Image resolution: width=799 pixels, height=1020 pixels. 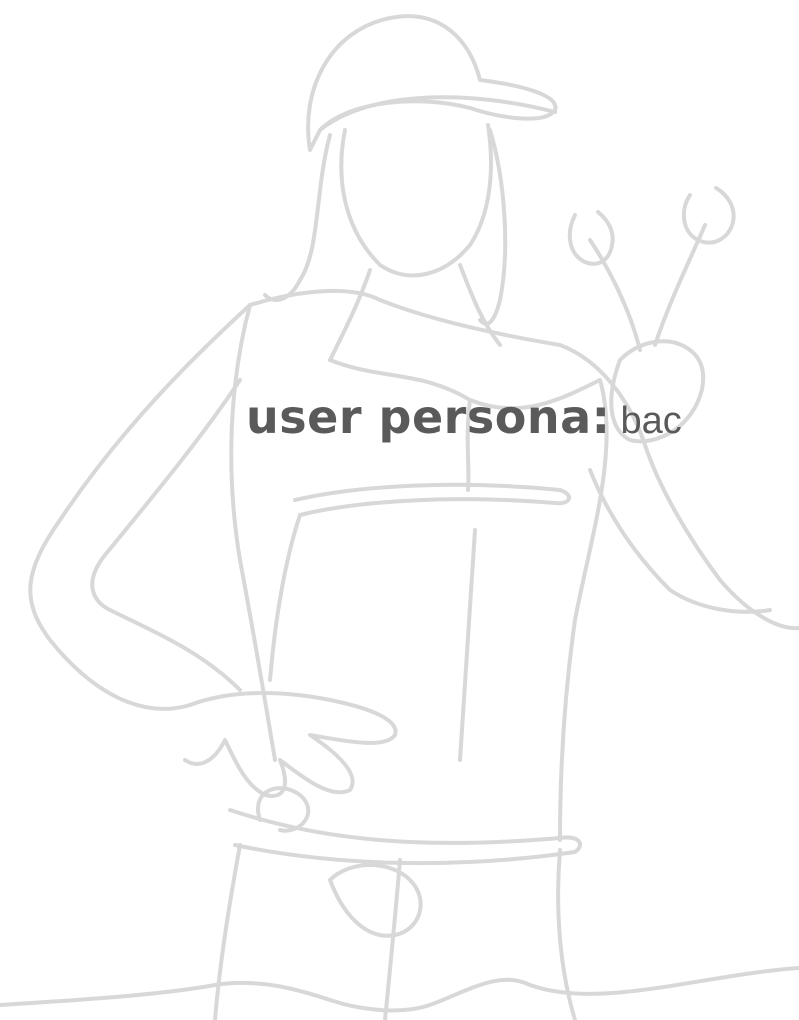 What do you see at coordinates (392, 939) in the screenshot?
I see `center-leg` at bounding box center [392, 939].